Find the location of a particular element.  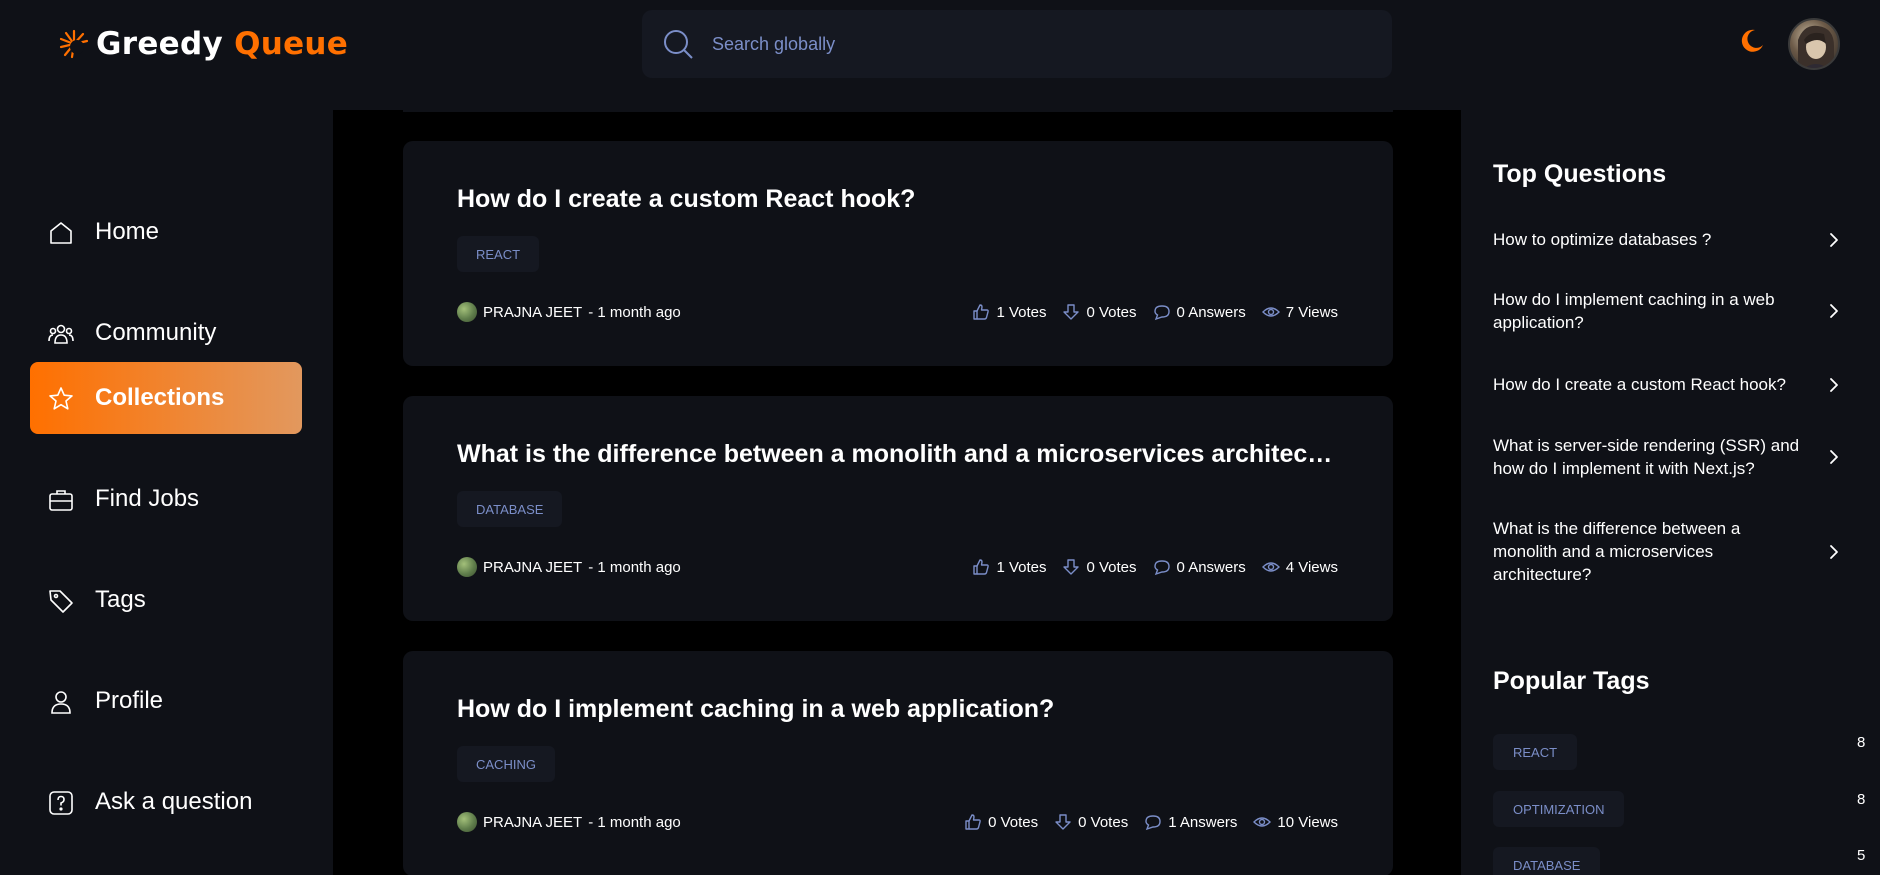

views-stat: 7 Views is located at coordinates (1299, 312).